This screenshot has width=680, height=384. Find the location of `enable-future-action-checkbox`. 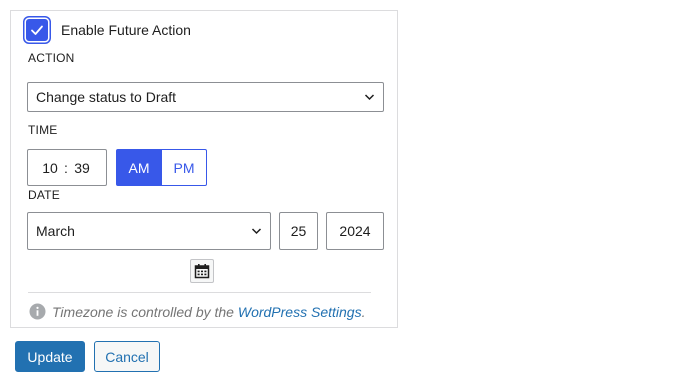

enable-future-action-checkbox is located at coordinates (37, 29).